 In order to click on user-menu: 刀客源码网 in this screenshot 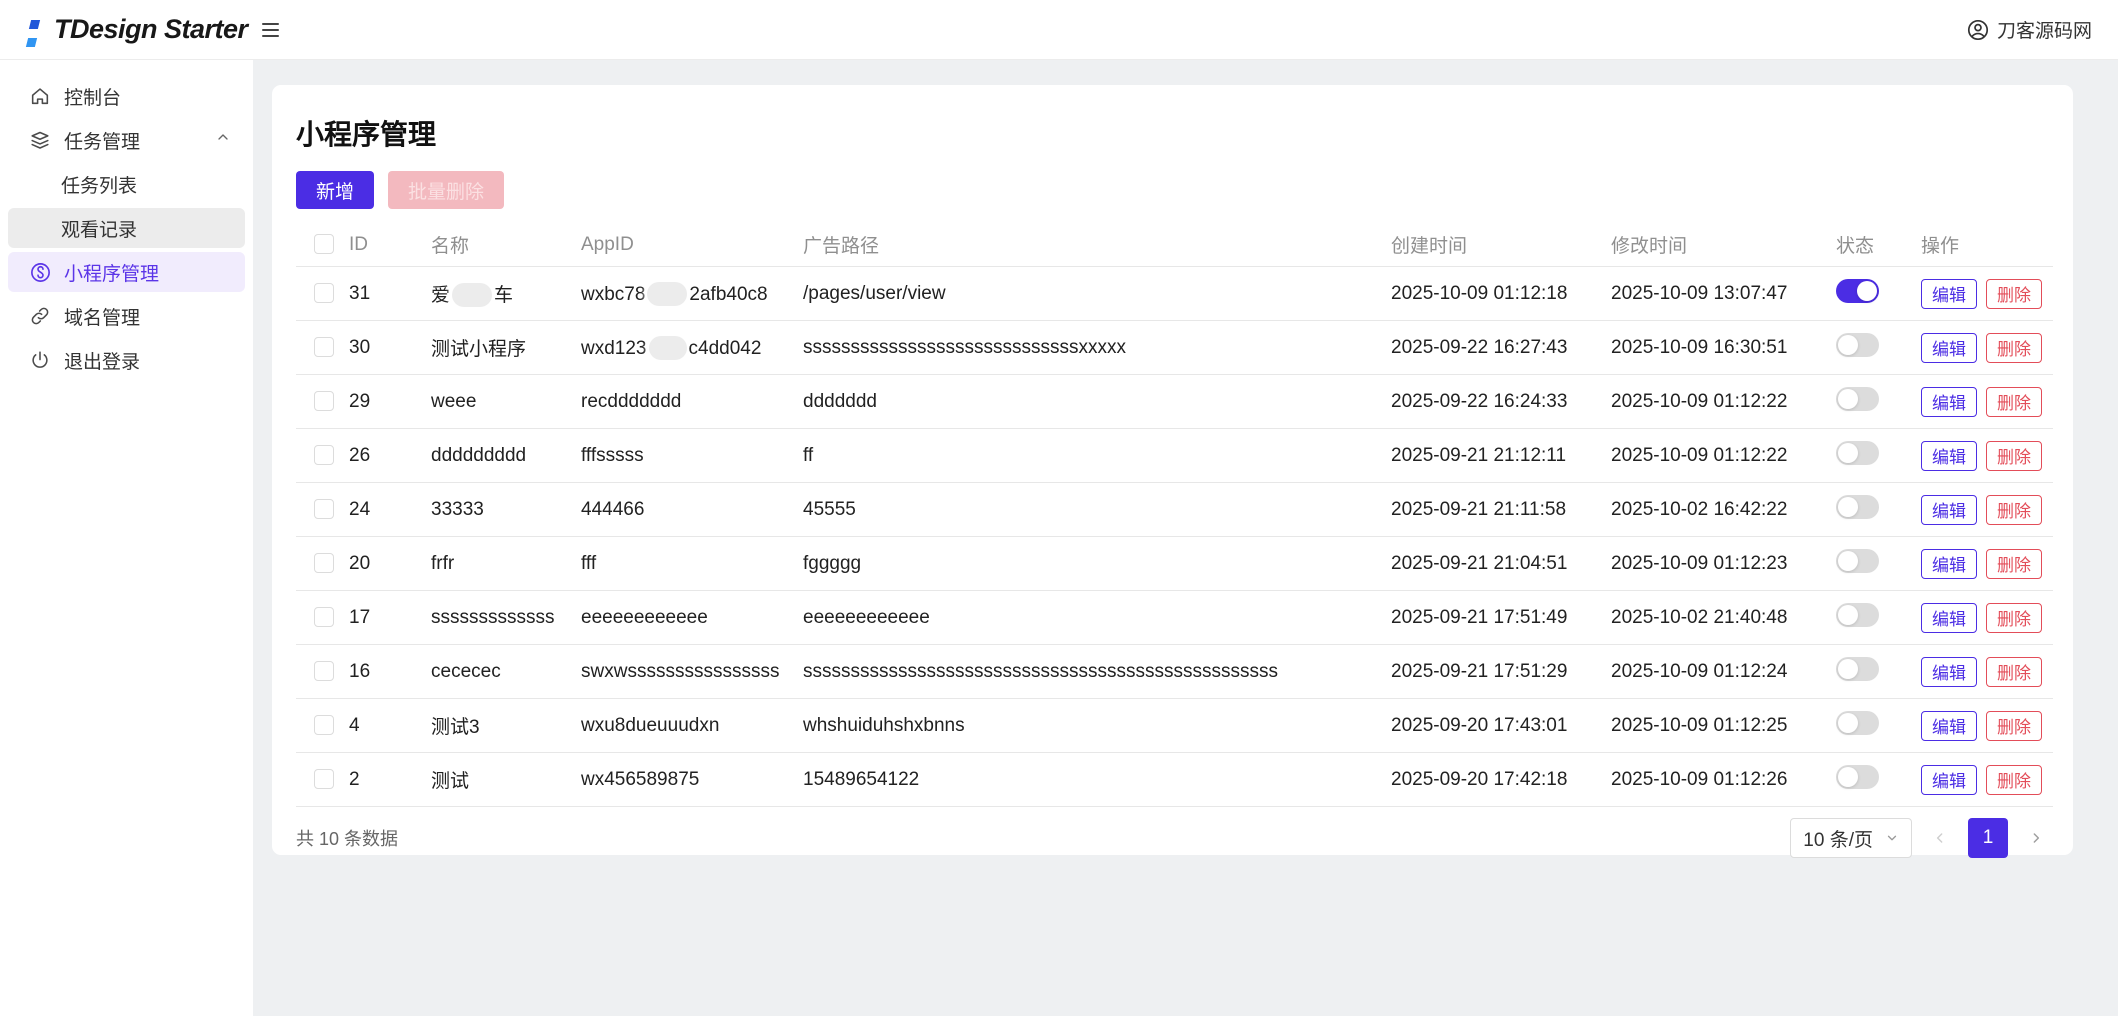, I will do `click(2029, 29)`.